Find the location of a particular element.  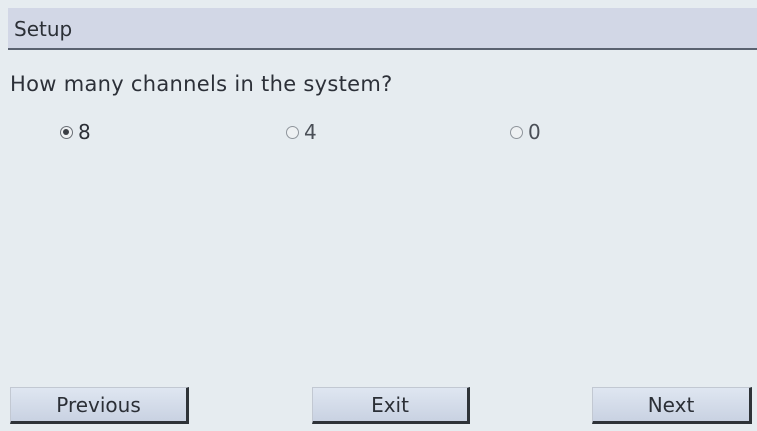

screen-title: Setup is located at coordinates (43, 29).